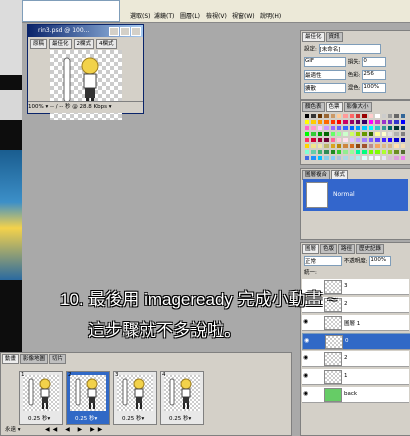  Describe the element at coordinates (164, 15) in the screenshot. I see `menu-item: 濾鏡(T)` at that location.